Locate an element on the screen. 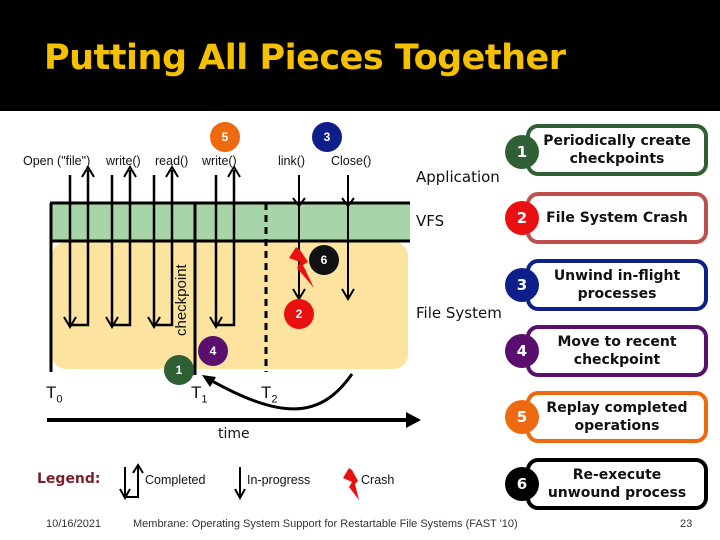  step-box-3: Unwind in-flight processes is located at coordinates (617, 285).